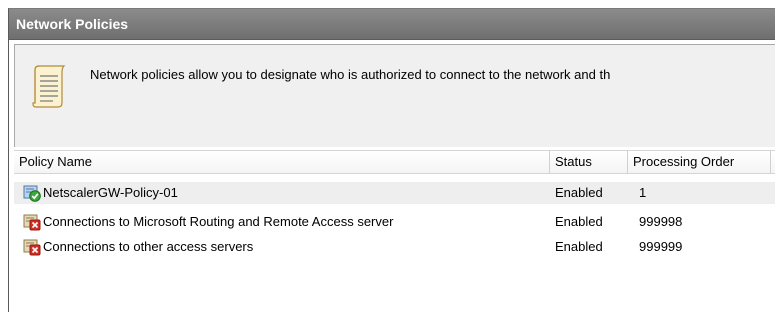  Describe the element at coordinates (643, 192) in the screenshot. I see `policy-processing-order: 1` at that location.